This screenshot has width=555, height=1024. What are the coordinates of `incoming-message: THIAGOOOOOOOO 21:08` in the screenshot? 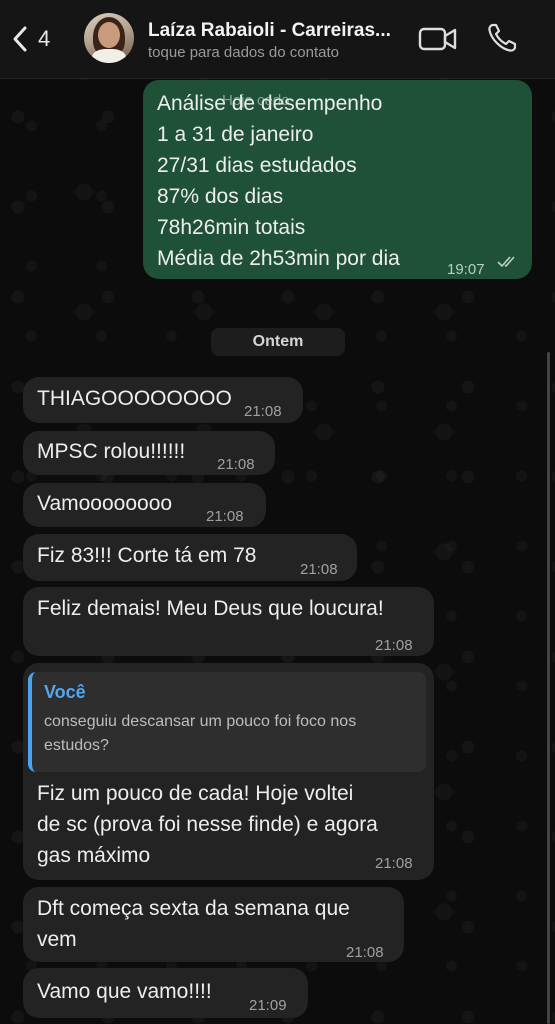 It's located at (163, 400).